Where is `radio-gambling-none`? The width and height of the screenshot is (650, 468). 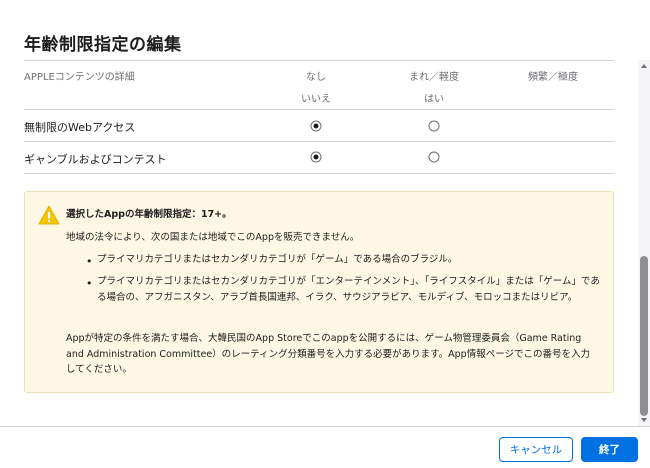 radio-gambling-none is located at coordinates (316, 157).